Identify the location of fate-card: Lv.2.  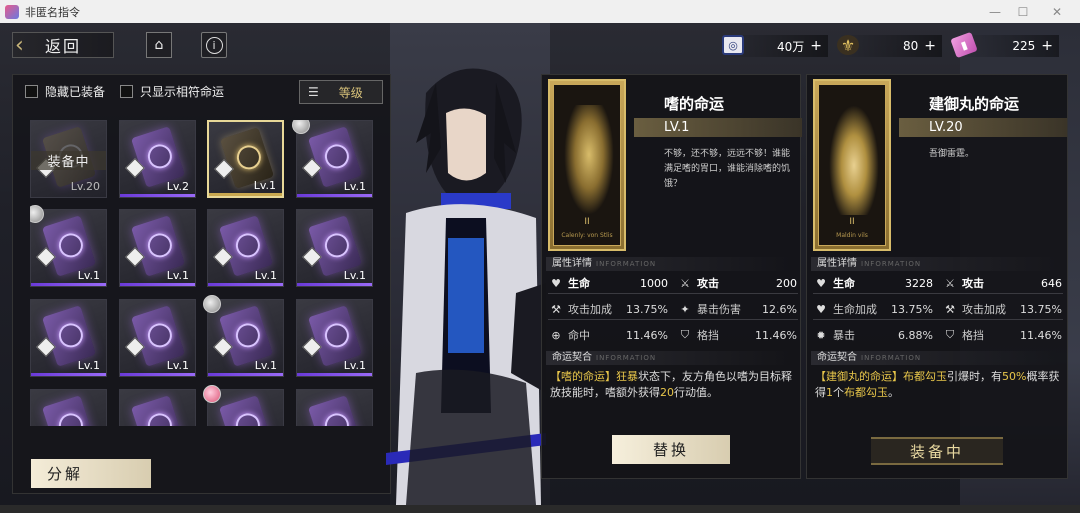
(157, 159).